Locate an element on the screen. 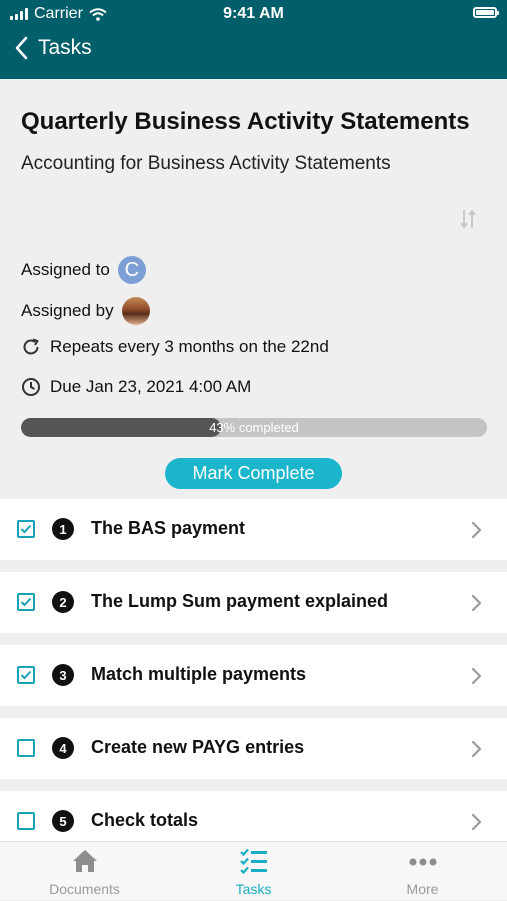 The height and width of the screenshot is (901, 507). tab-documents: Documents is located at coordinates (84, 871).